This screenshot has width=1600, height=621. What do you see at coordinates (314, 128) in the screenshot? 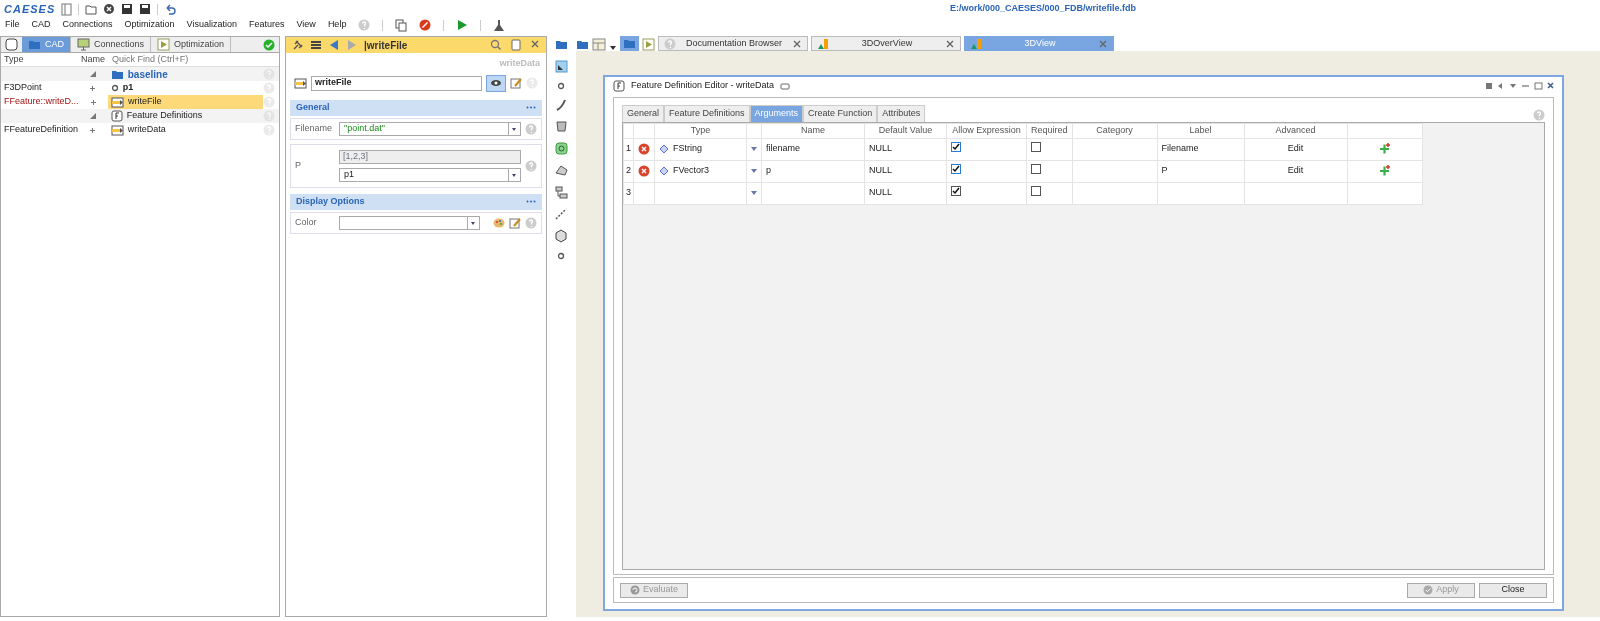
I see `field-label: Filename` at bounding box center [314, 128].